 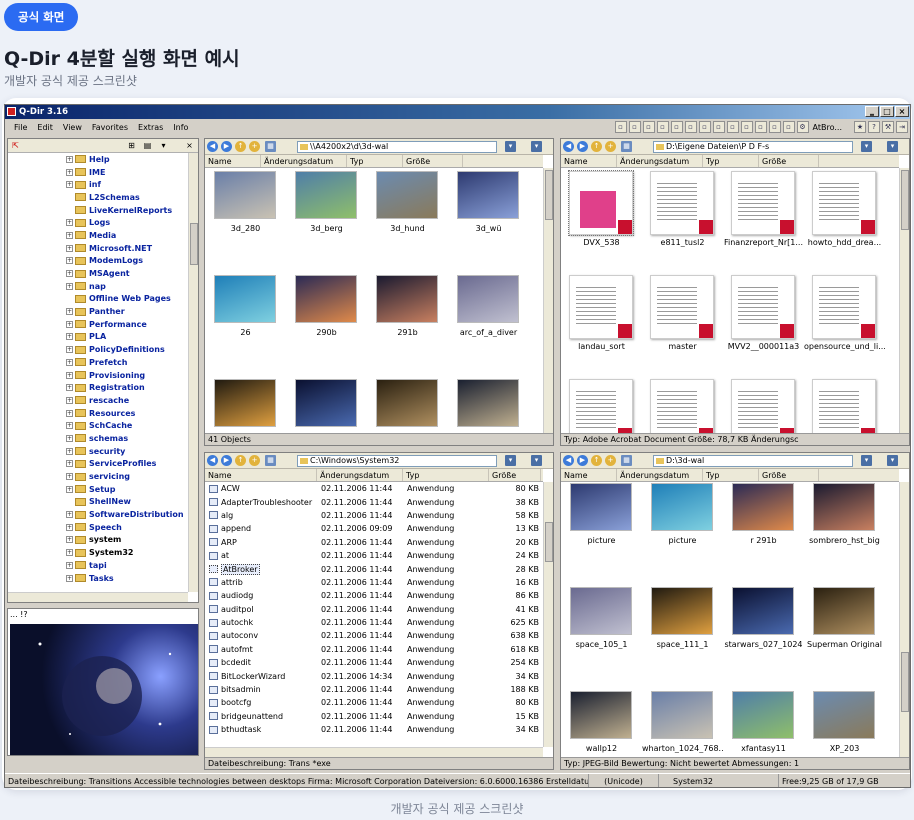 I want to click on layout-4-icon: ▫, so click(x=662, y=127).